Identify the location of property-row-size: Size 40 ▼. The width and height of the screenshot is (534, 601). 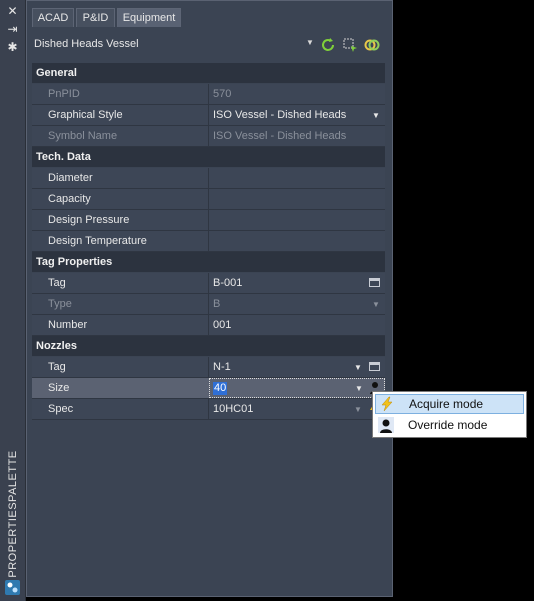
(208, 388).